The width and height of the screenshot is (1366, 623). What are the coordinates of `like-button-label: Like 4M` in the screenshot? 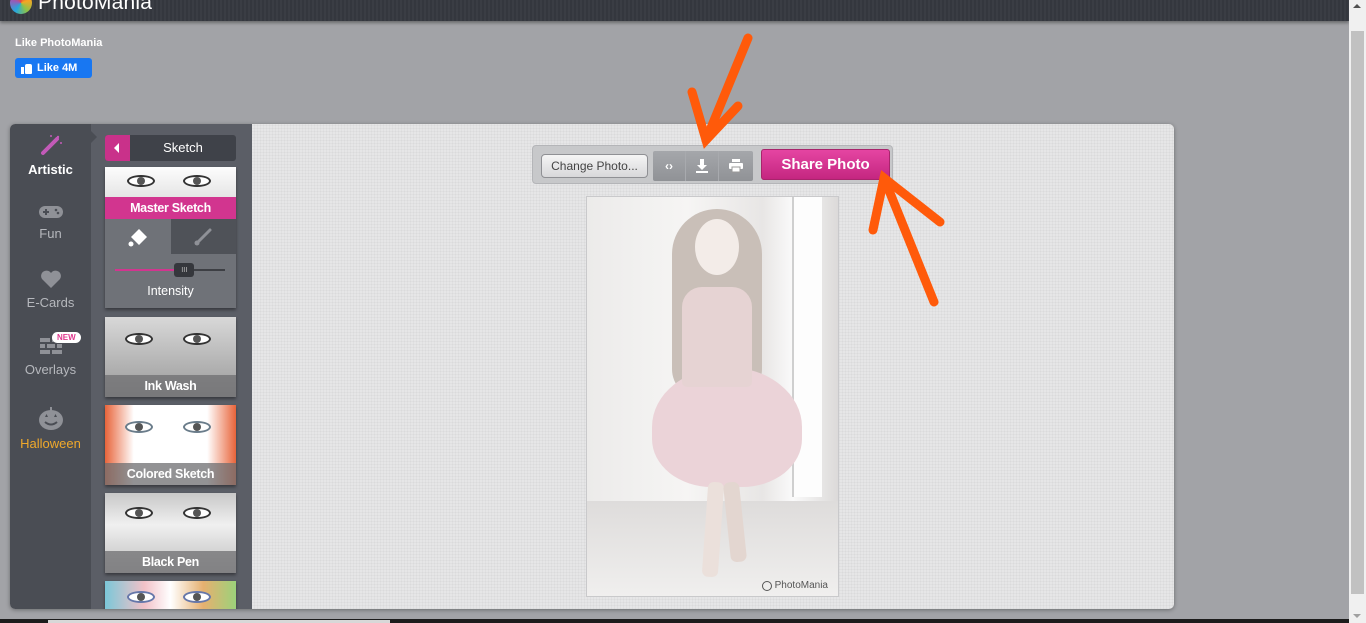 It's located at (57, 68).